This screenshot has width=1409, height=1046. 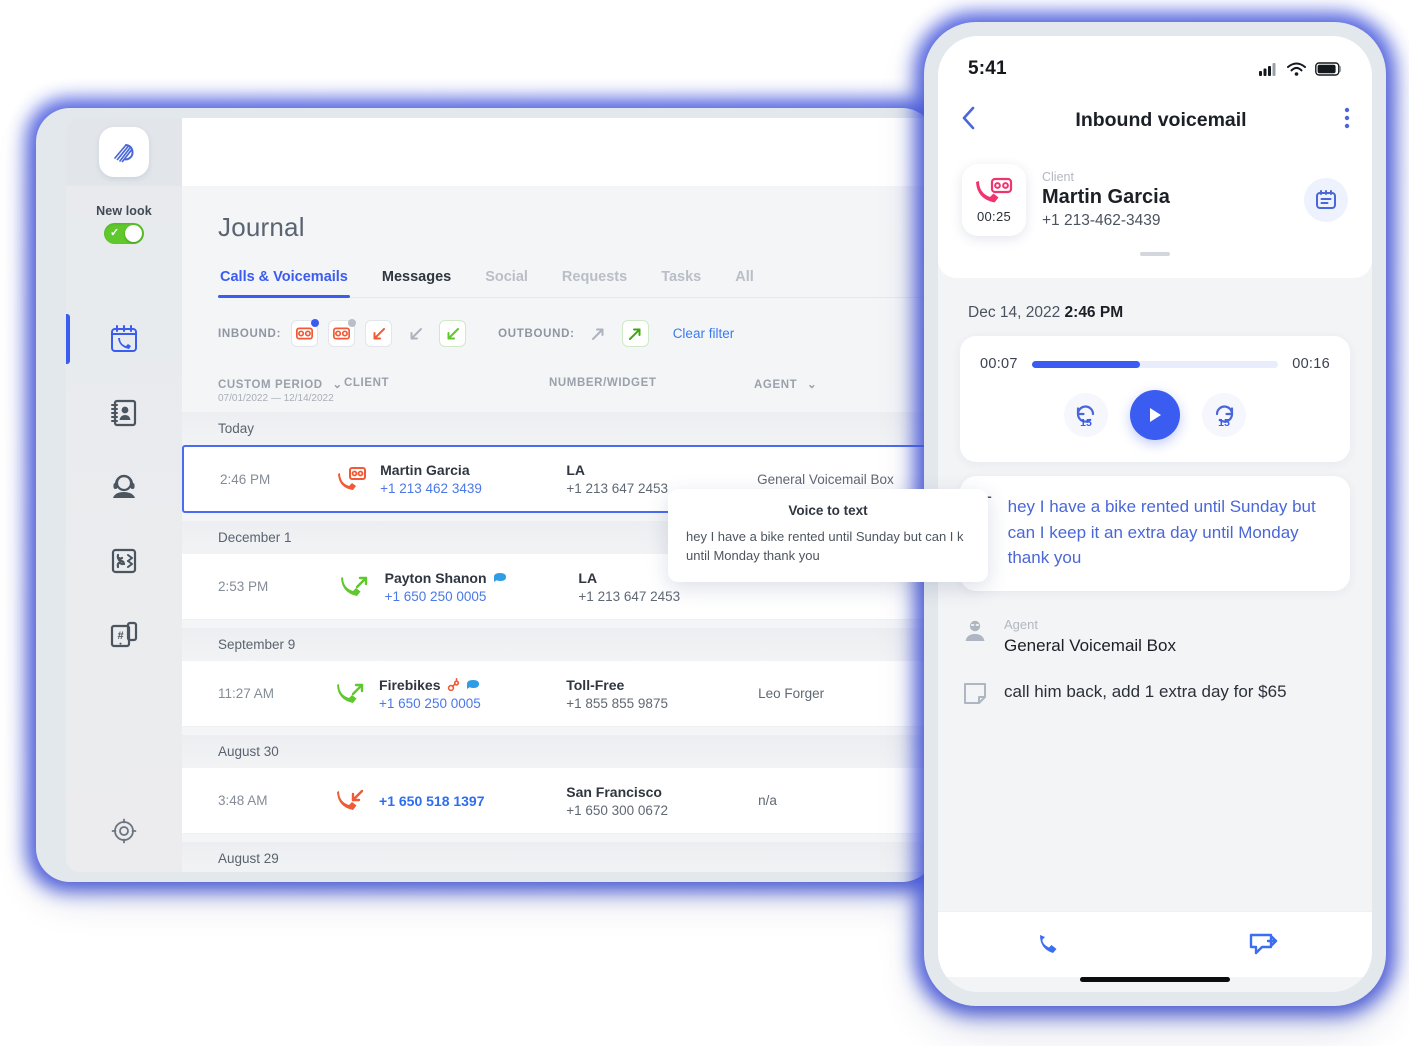 What do you see at coordinates (594, 283) in the screenshot?
I see `tab-requests: Requests` at bounding box center [594, 283].